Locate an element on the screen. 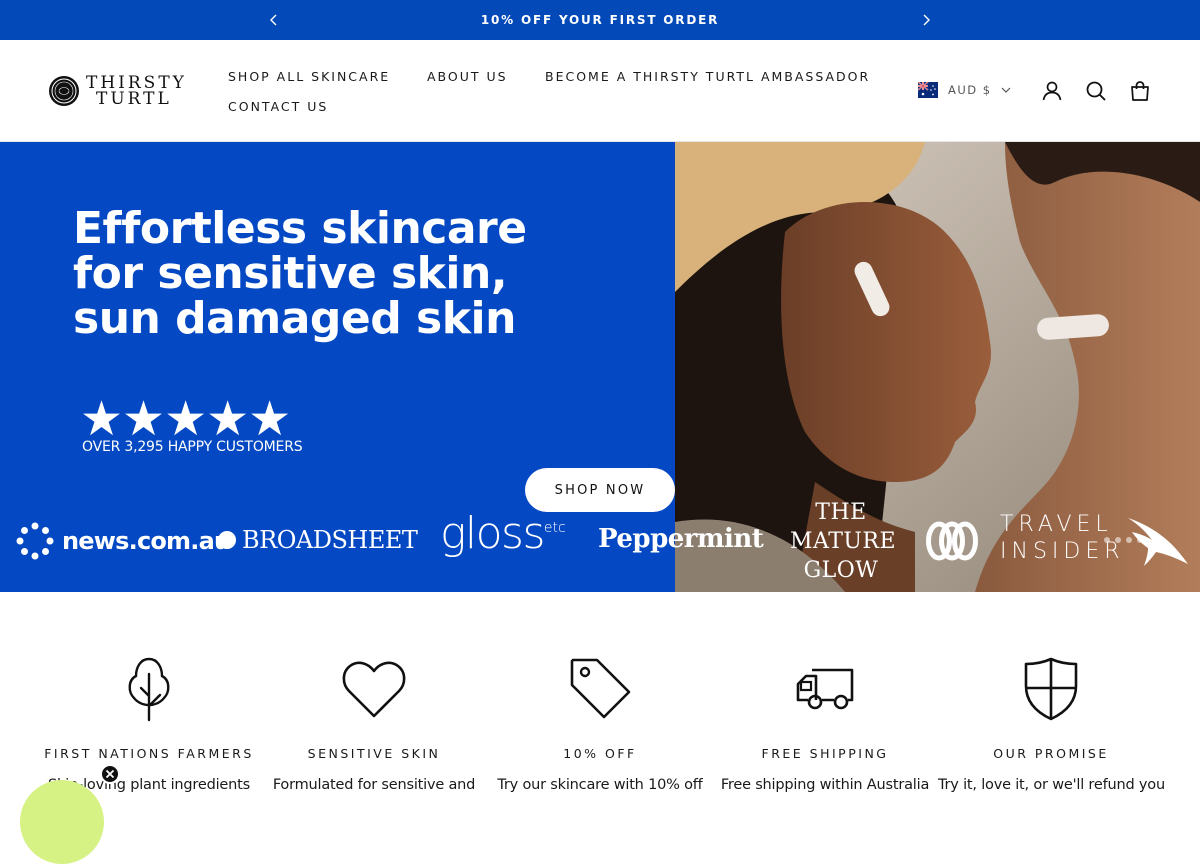 The height and width of the screenshot is (864, 1200). hero-title-line-3: sun damaged skin is located at coordinates (294, 318).